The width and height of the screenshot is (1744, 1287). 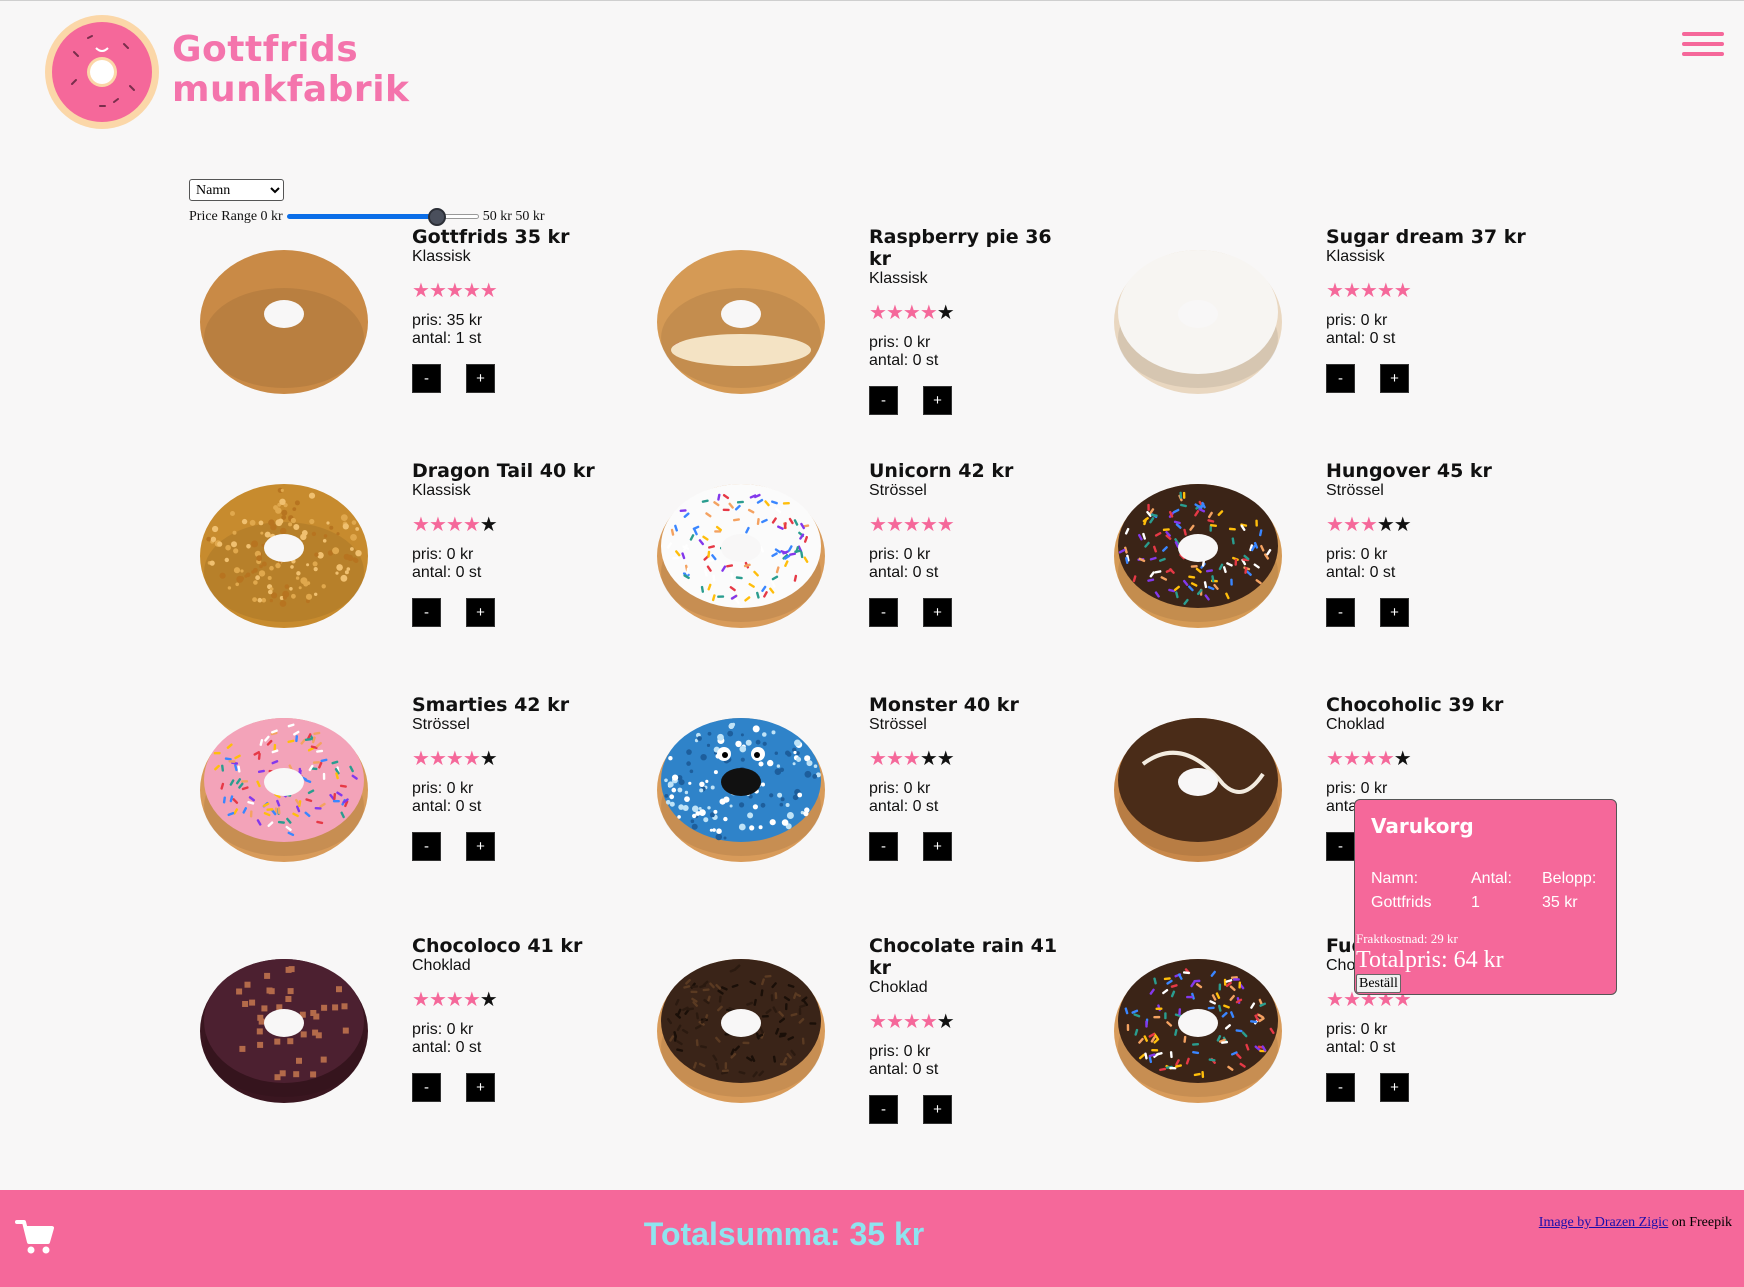 I want to click on sort-select: Namn, so click(x=236, y=190).